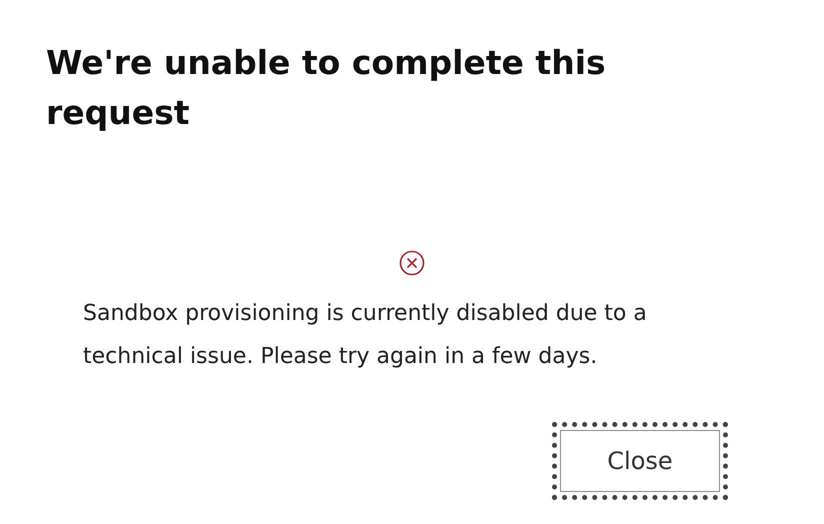 Image resolution: width=824 pixels, height=524 pixels. What do you see at coordinates (326, 88) in the screenshot?
I see `dialog-title: We're unable to complete this request` at bounding box center [326, 88].